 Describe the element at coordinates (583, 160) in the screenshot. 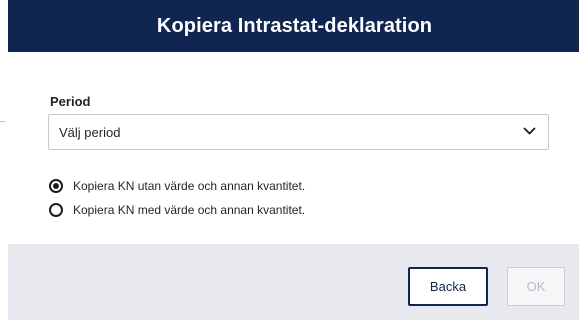

I see `background-right-edge` at that location.